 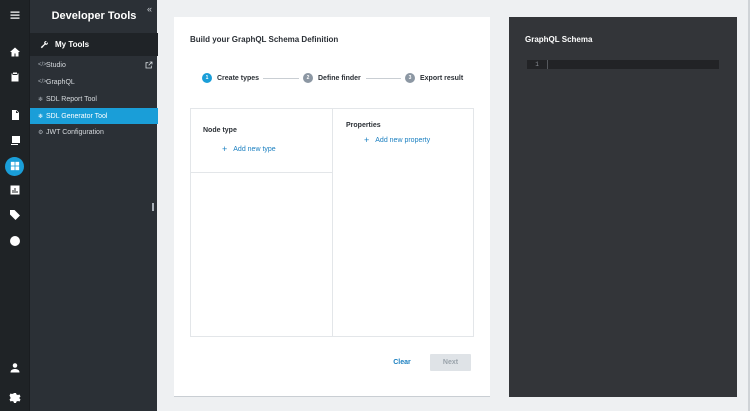 I want to click on sidebar-item-jwt-configuration: ⚙ JWT Configuration, so click(x=94, y=132).